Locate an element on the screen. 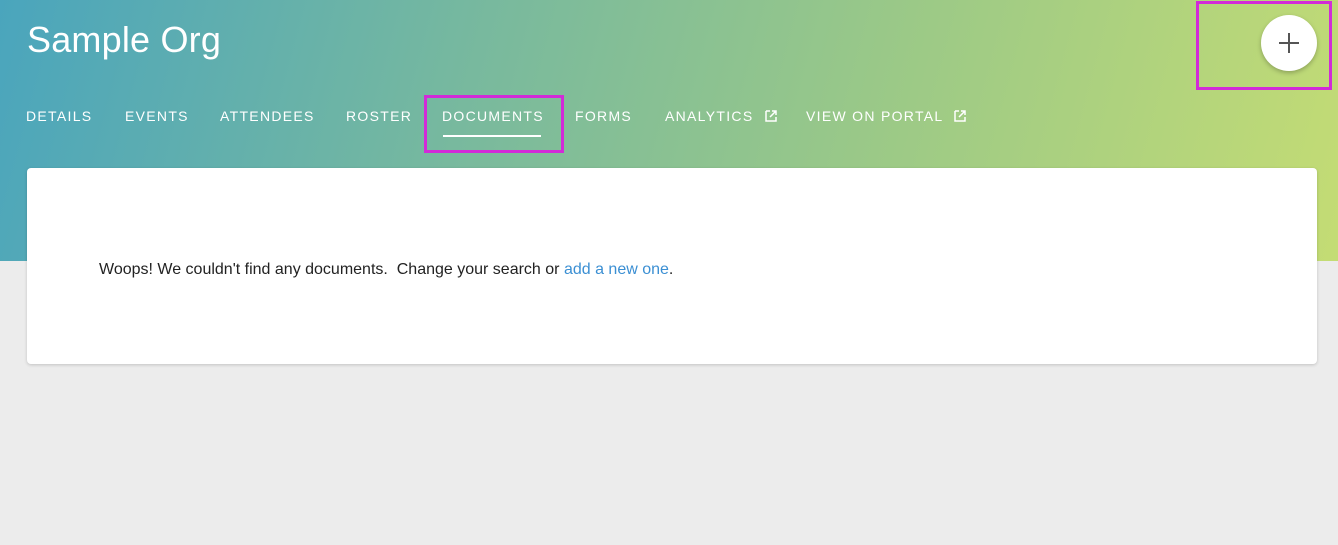 Image resolution: width=1338 pixels, height=545 pixels. tab-attendees: ATTENDEES is located at coordinates (267, 116).